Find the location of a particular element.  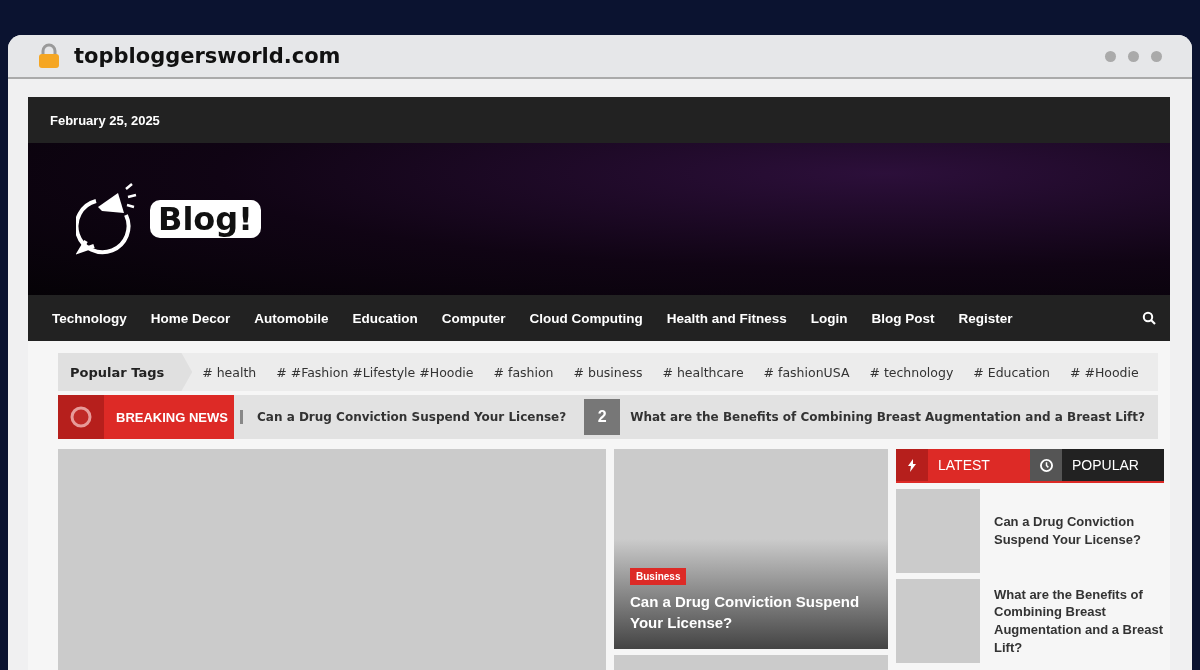

bolt-icon is located at coordinates (912, 465).